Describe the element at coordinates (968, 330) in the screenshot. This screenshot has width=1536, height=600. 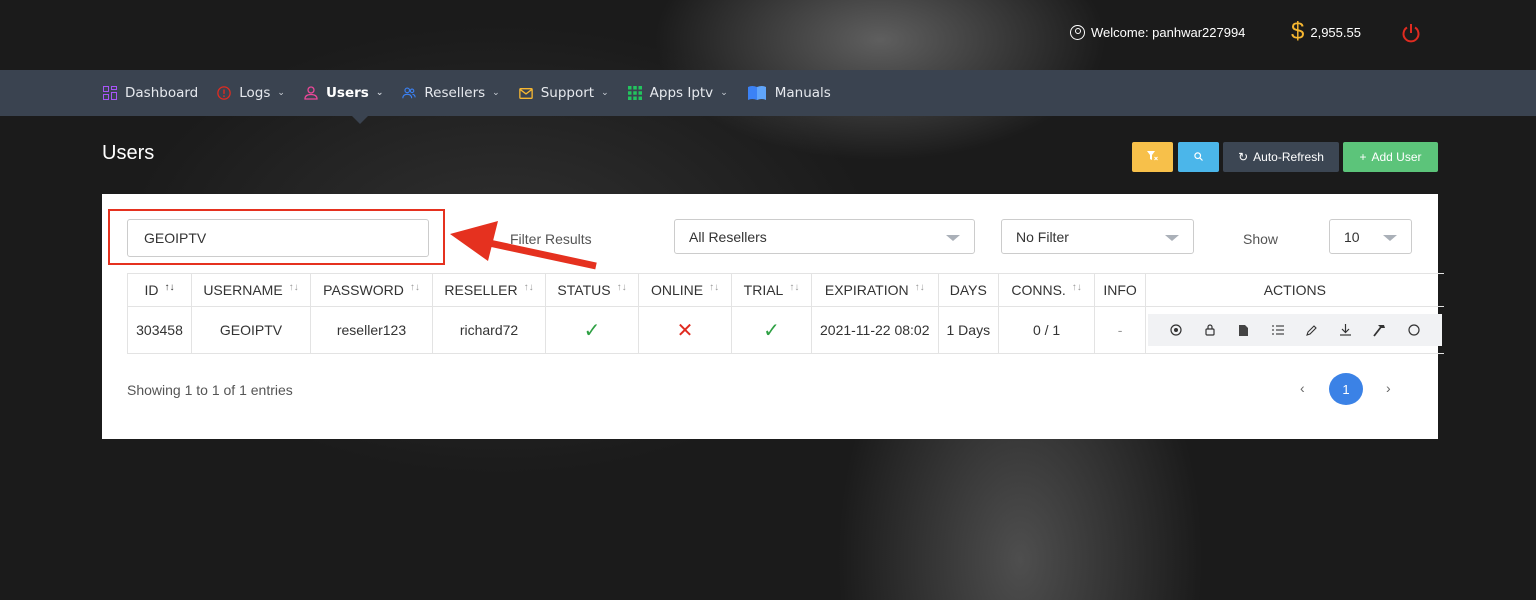
I see `cell-days: 1 Days` at that location.